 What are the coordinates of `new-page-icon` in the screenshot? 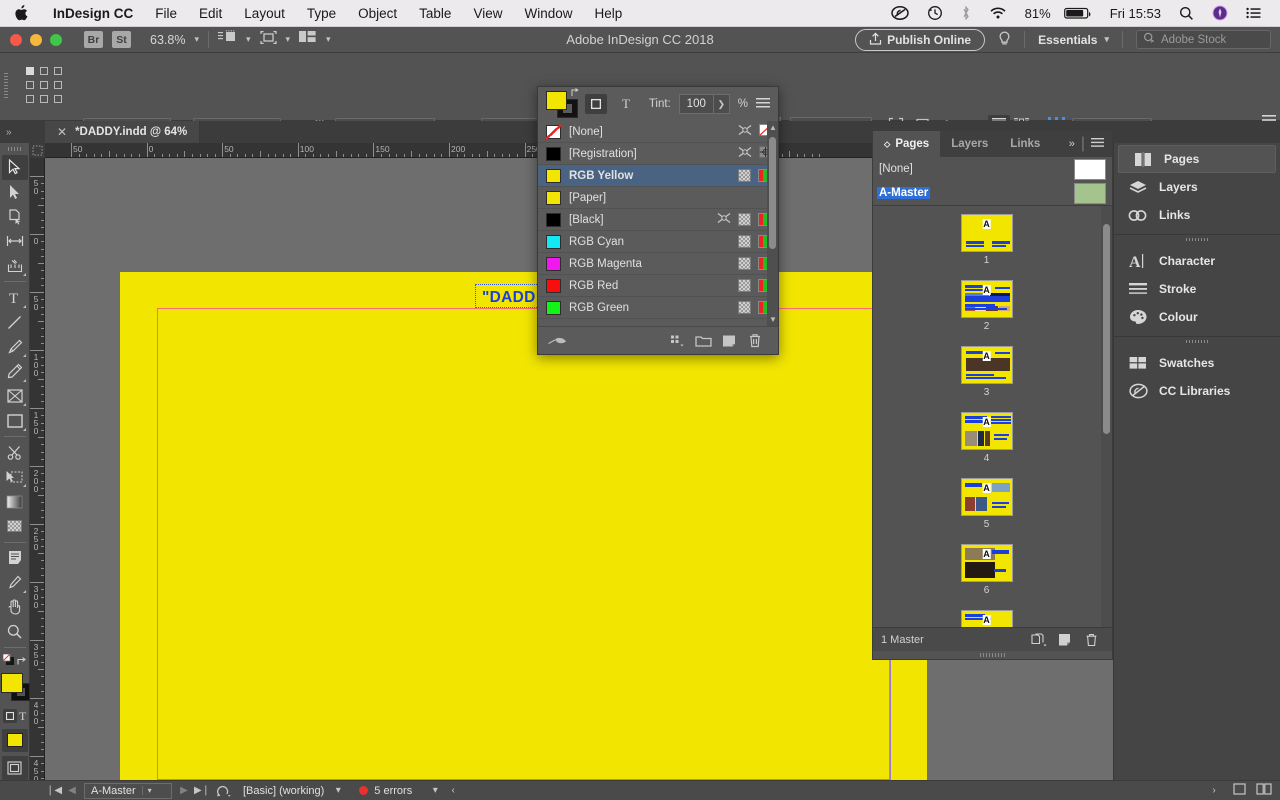 It's located at (1065, 640).